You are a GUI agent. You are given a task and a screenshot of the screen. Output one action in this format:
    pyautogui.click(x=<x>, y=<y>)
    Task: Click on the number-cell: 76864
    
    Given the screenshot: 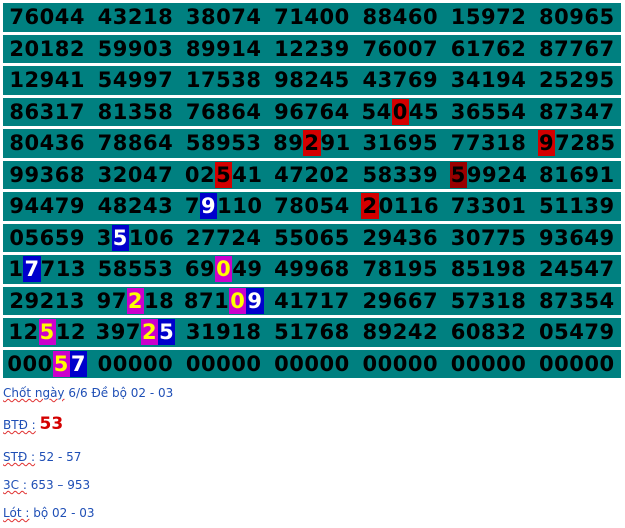 What is the action you would take?
    pyautogui.click(x=224, y=112)
    